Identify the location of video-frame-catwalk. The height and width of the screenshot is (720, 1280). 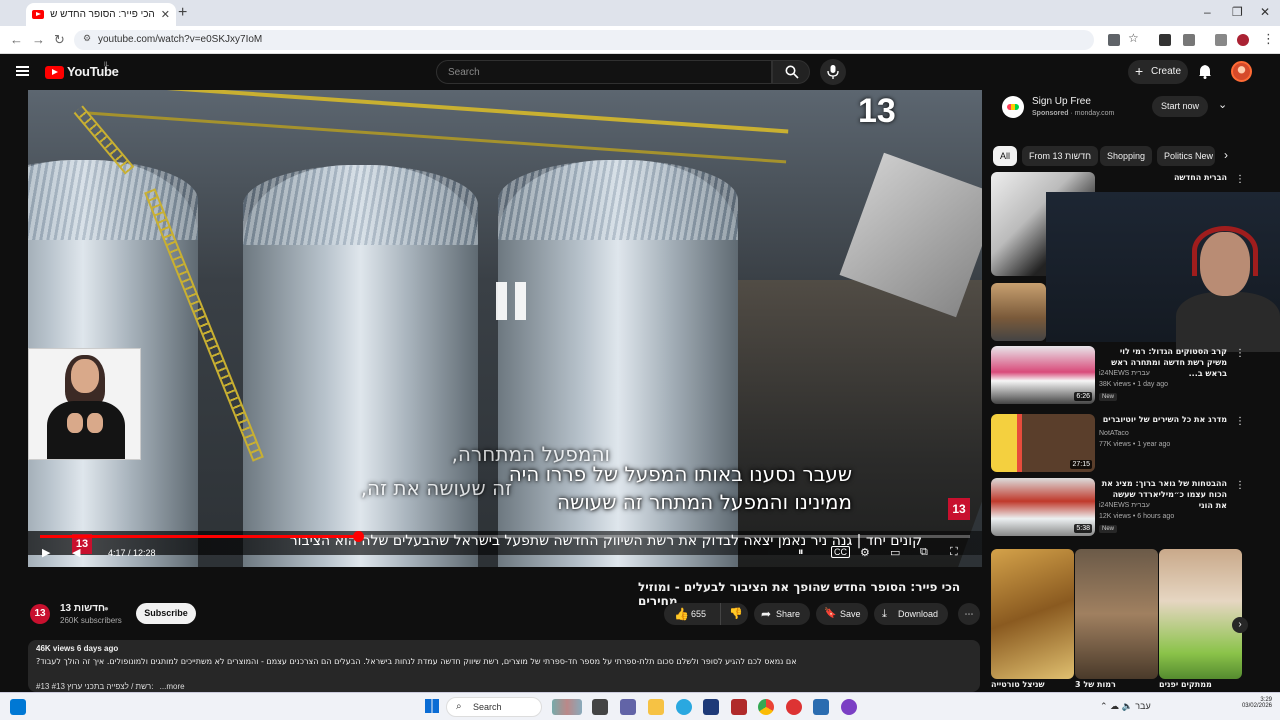
(438, 127).